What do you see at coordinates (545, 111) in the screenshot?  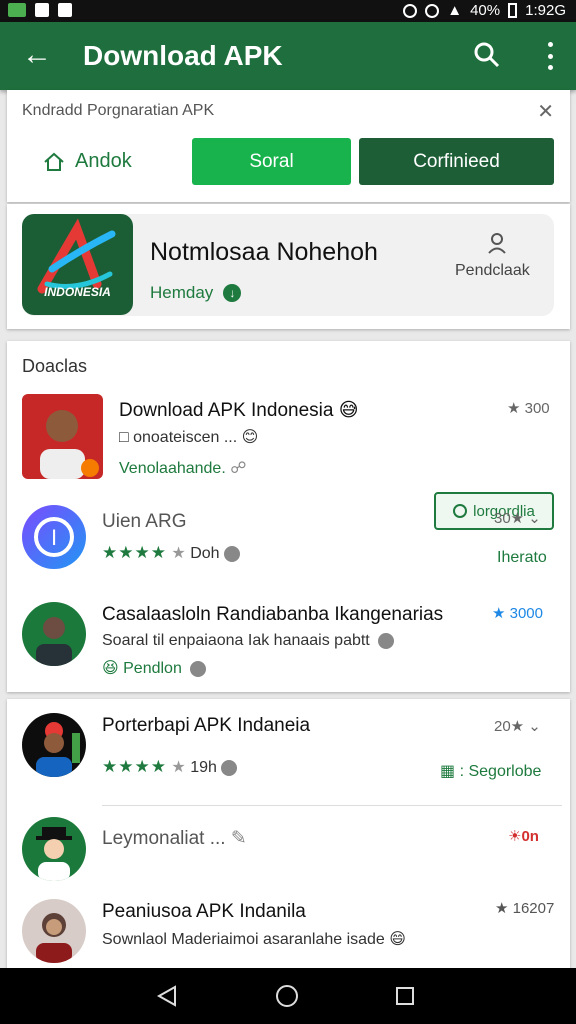 I see `close-icon: ✕` at bounding box center [545, 111].